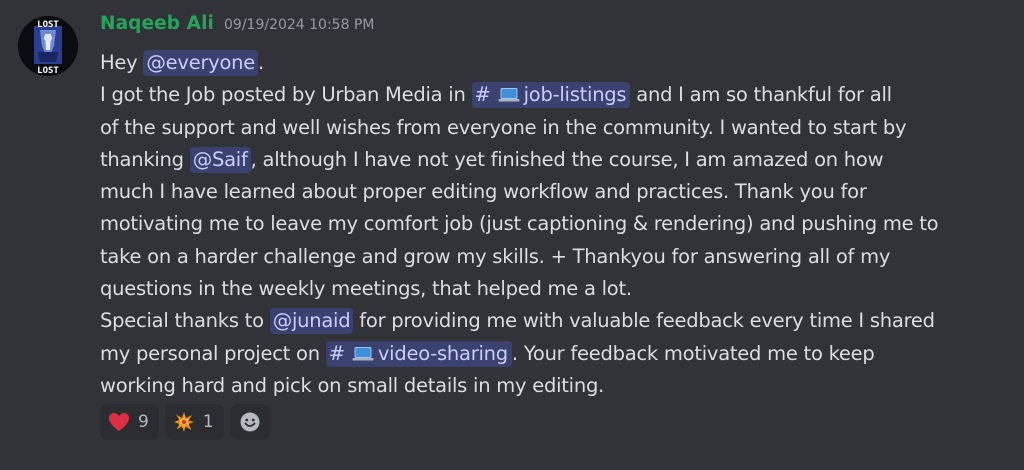  I want to click on username: Naqeeb Ali, so click(157, 23).